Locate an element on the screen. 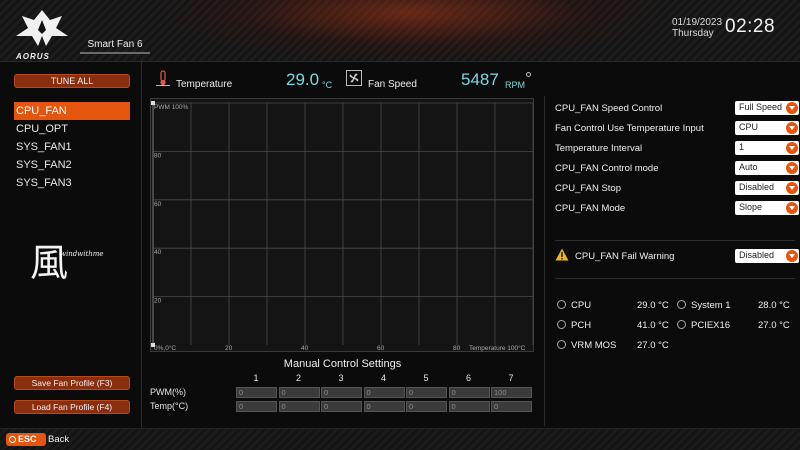 The image size is (800, 450). setting-label: CPU_FAN Mode is located at coordinates (590, 208).